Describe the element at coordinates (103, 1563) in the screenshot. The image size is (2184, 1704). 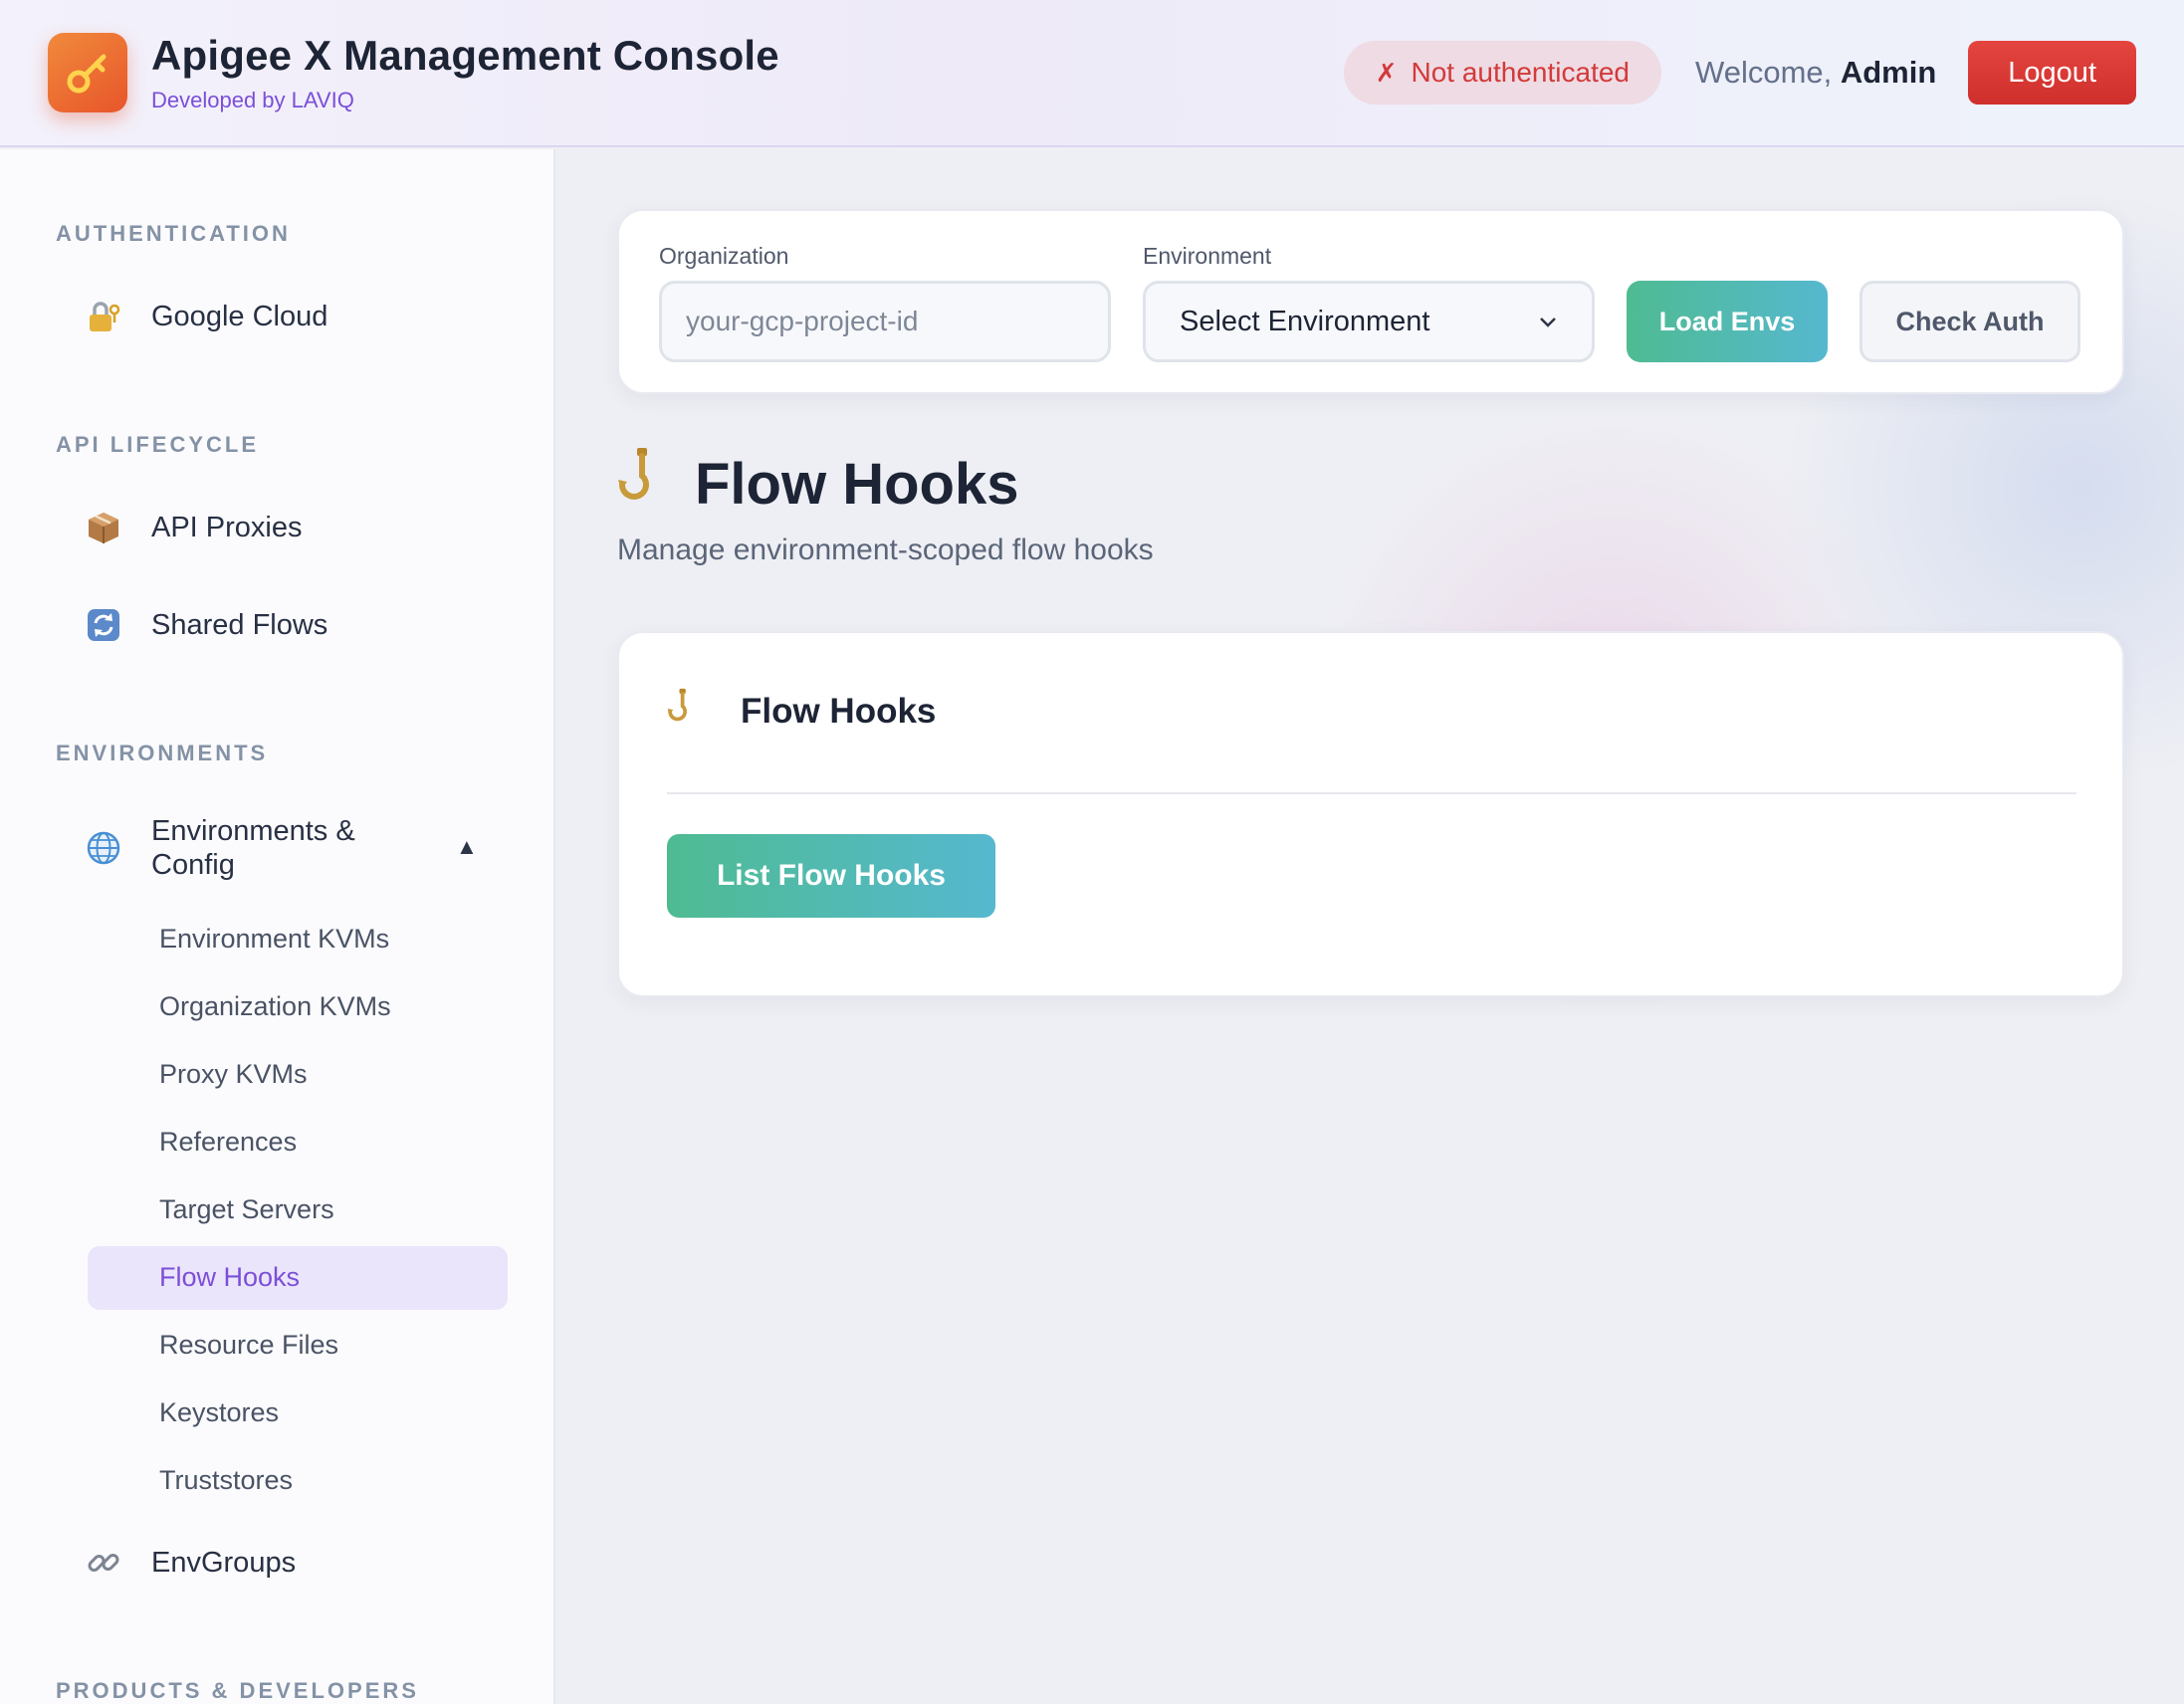
I see `link-icon` at that location.